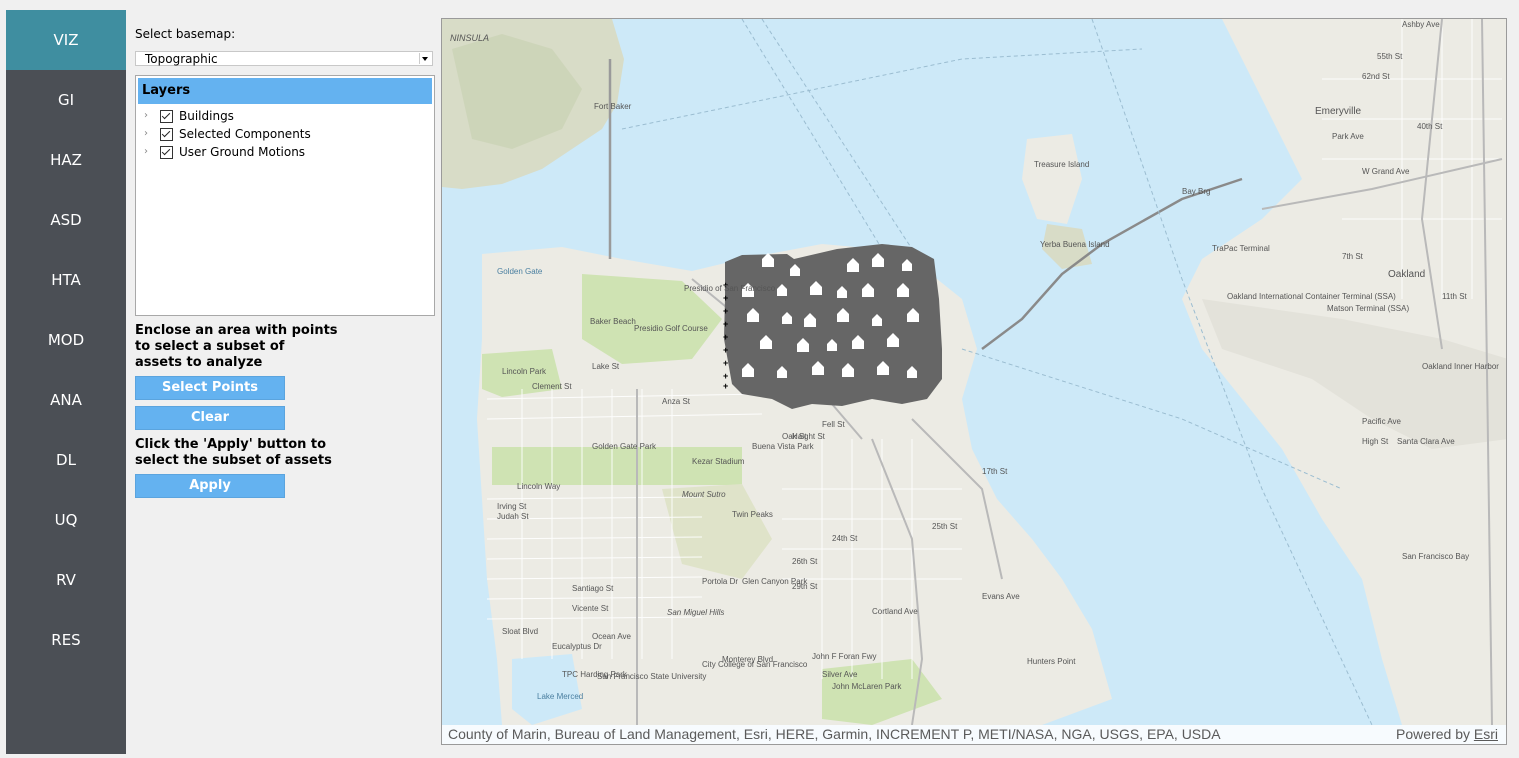  Describe the element at coordinates (66, 100) in the screenshot. I see `nav-tab-gi: GI` at that location.